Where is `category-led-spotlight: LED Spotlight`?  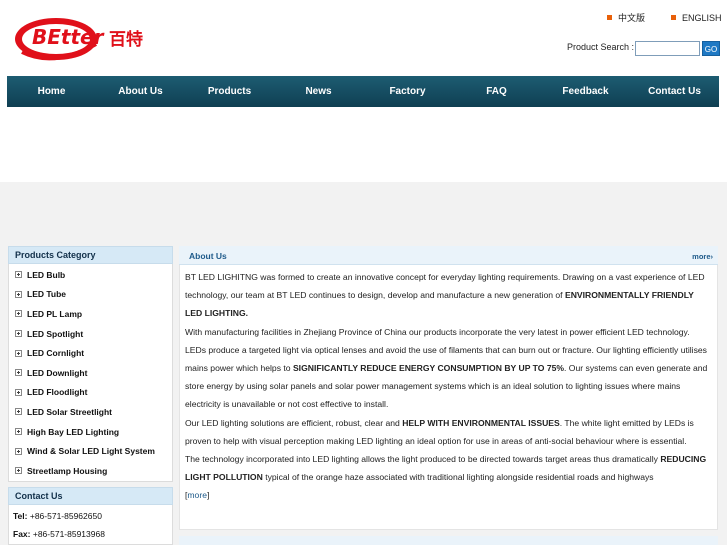 category-led-spotlight: LED Spotlight is located at coordinates (90, 334).